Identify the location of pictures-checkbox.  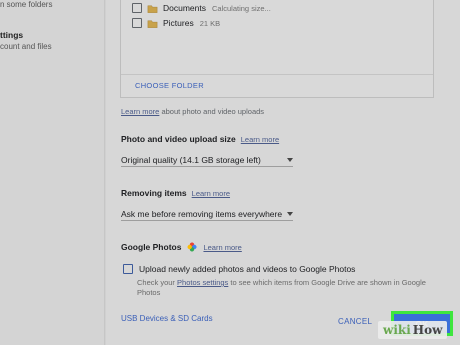
(137, 23).